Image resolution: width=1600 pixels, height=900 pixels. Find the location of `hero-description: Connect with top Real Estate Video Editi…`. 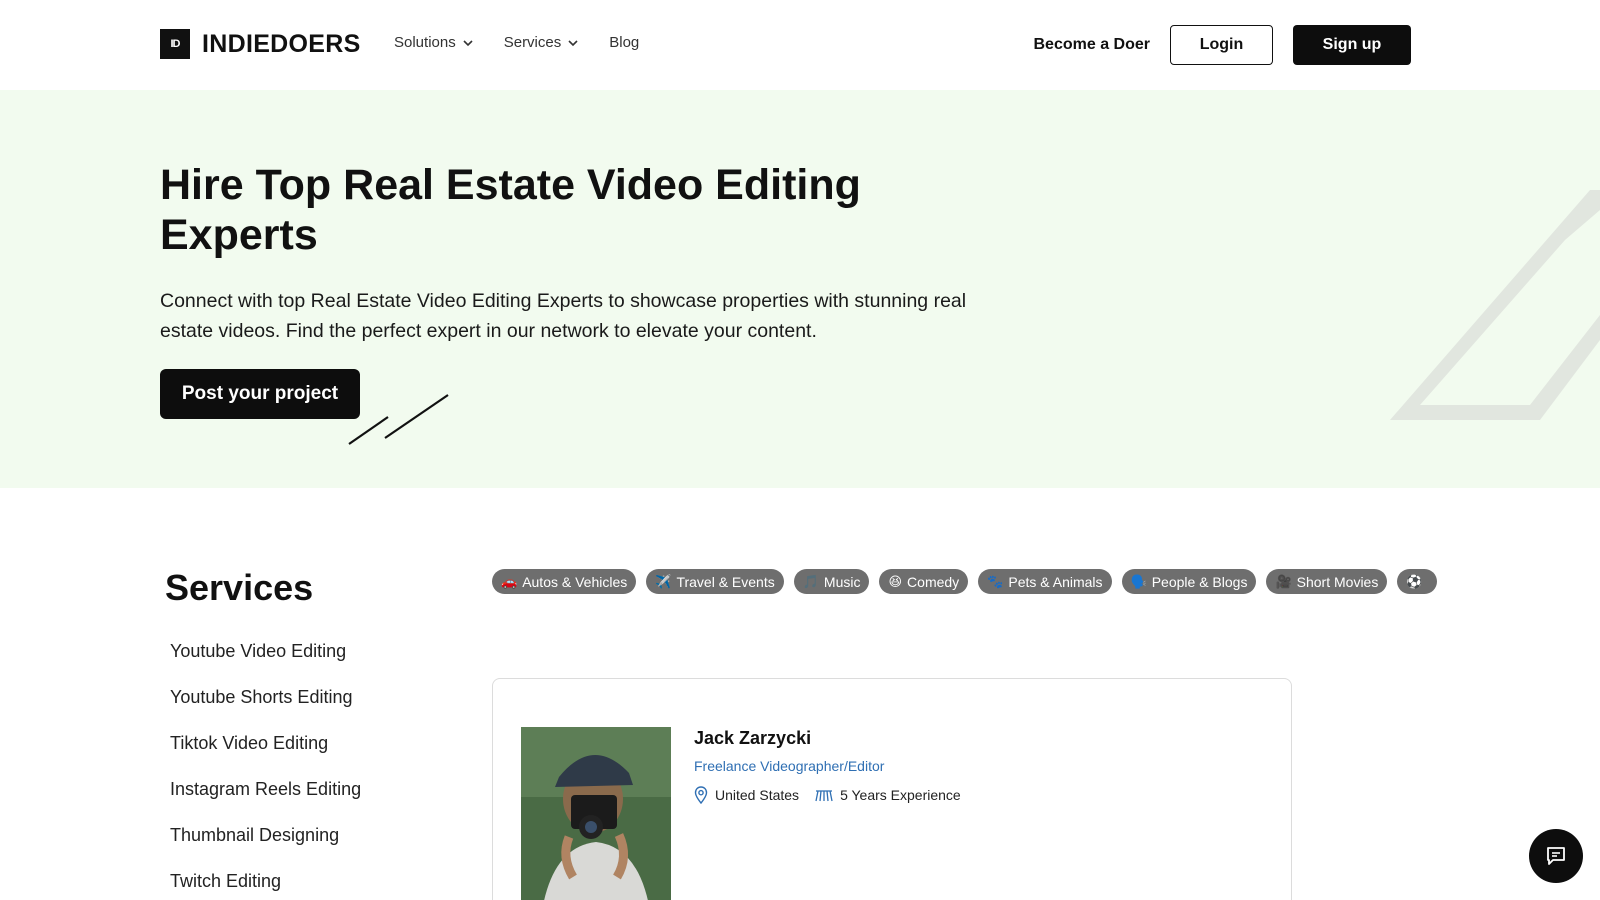

hero-description: Connect with top Real Estate Video Editi… is located at coordinates (563, 316).